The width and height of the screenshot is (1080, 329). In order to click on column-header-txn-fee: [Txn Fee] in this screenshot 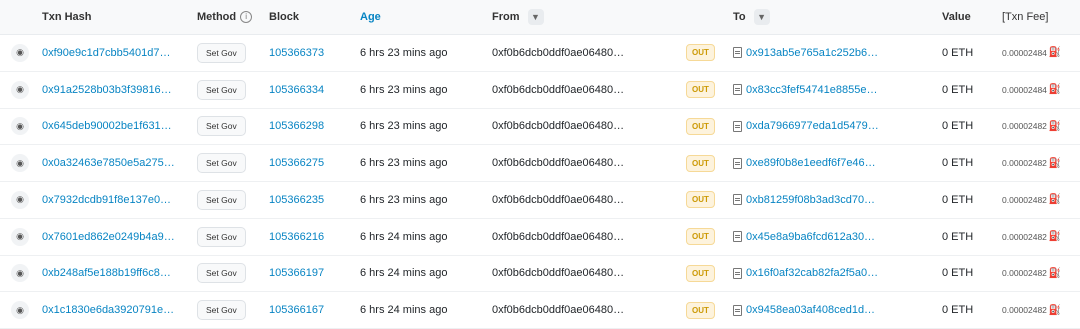, I will do `click(1041, 17)`.